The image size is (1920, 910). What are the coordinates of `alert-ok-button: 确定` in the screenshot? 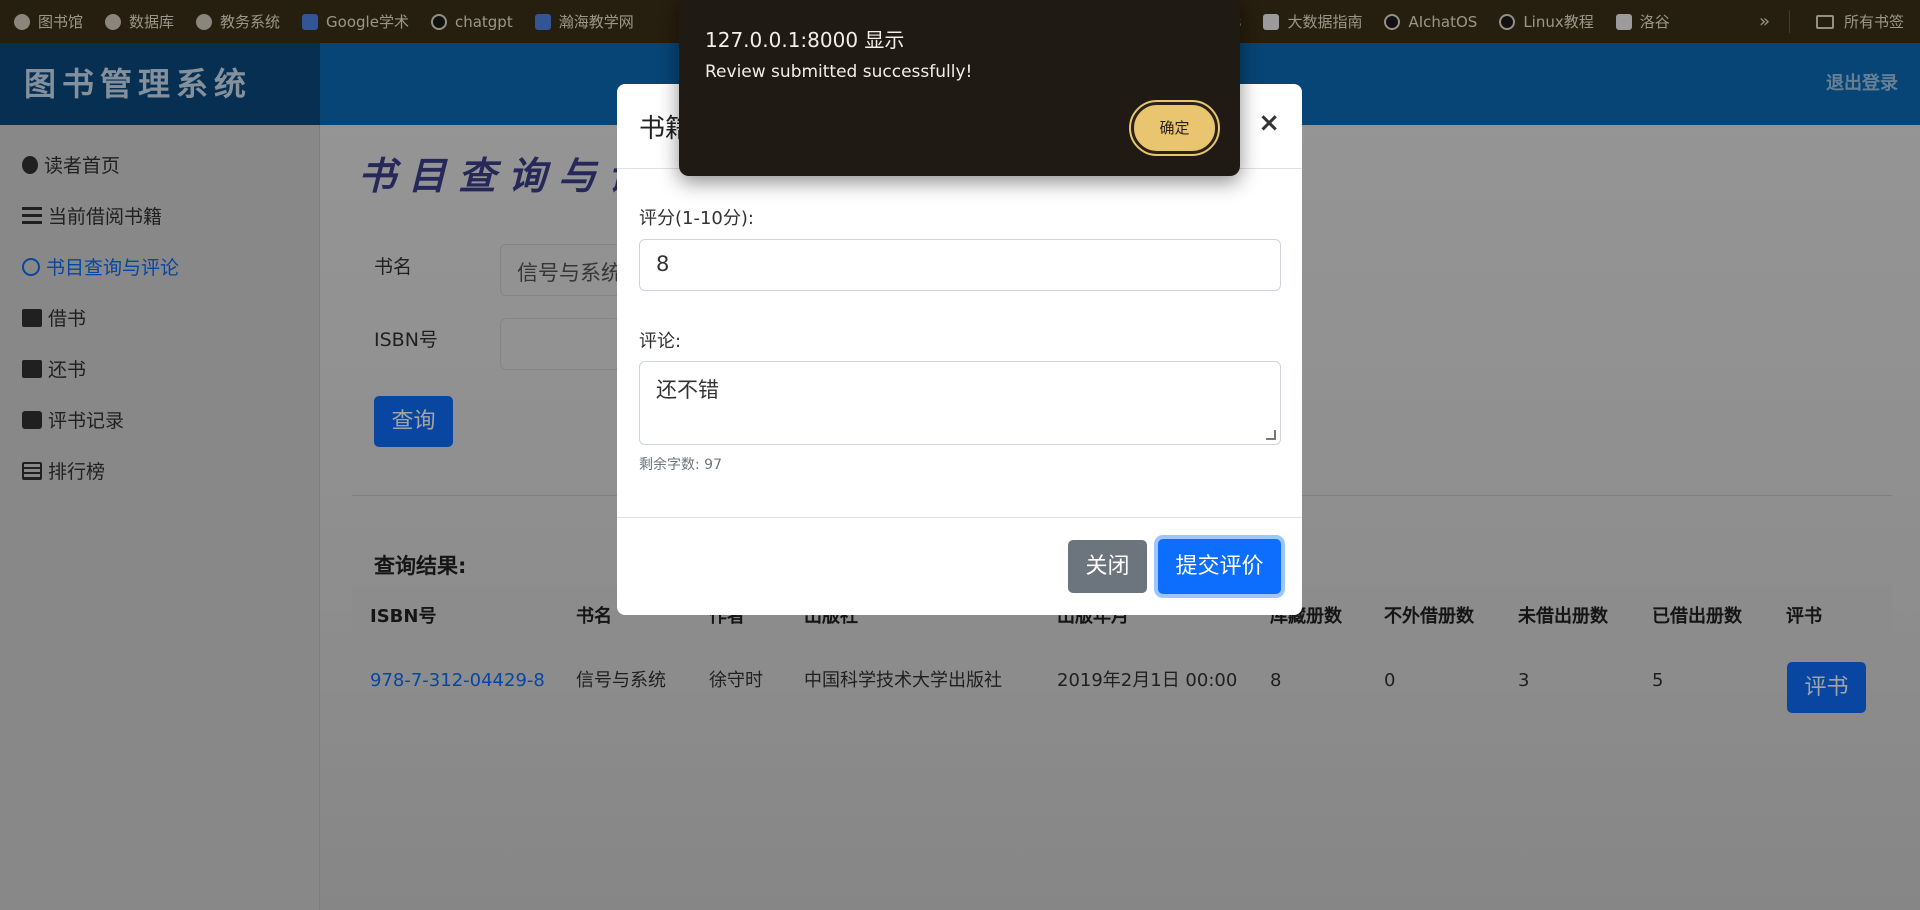 It's located at (1174, 128).